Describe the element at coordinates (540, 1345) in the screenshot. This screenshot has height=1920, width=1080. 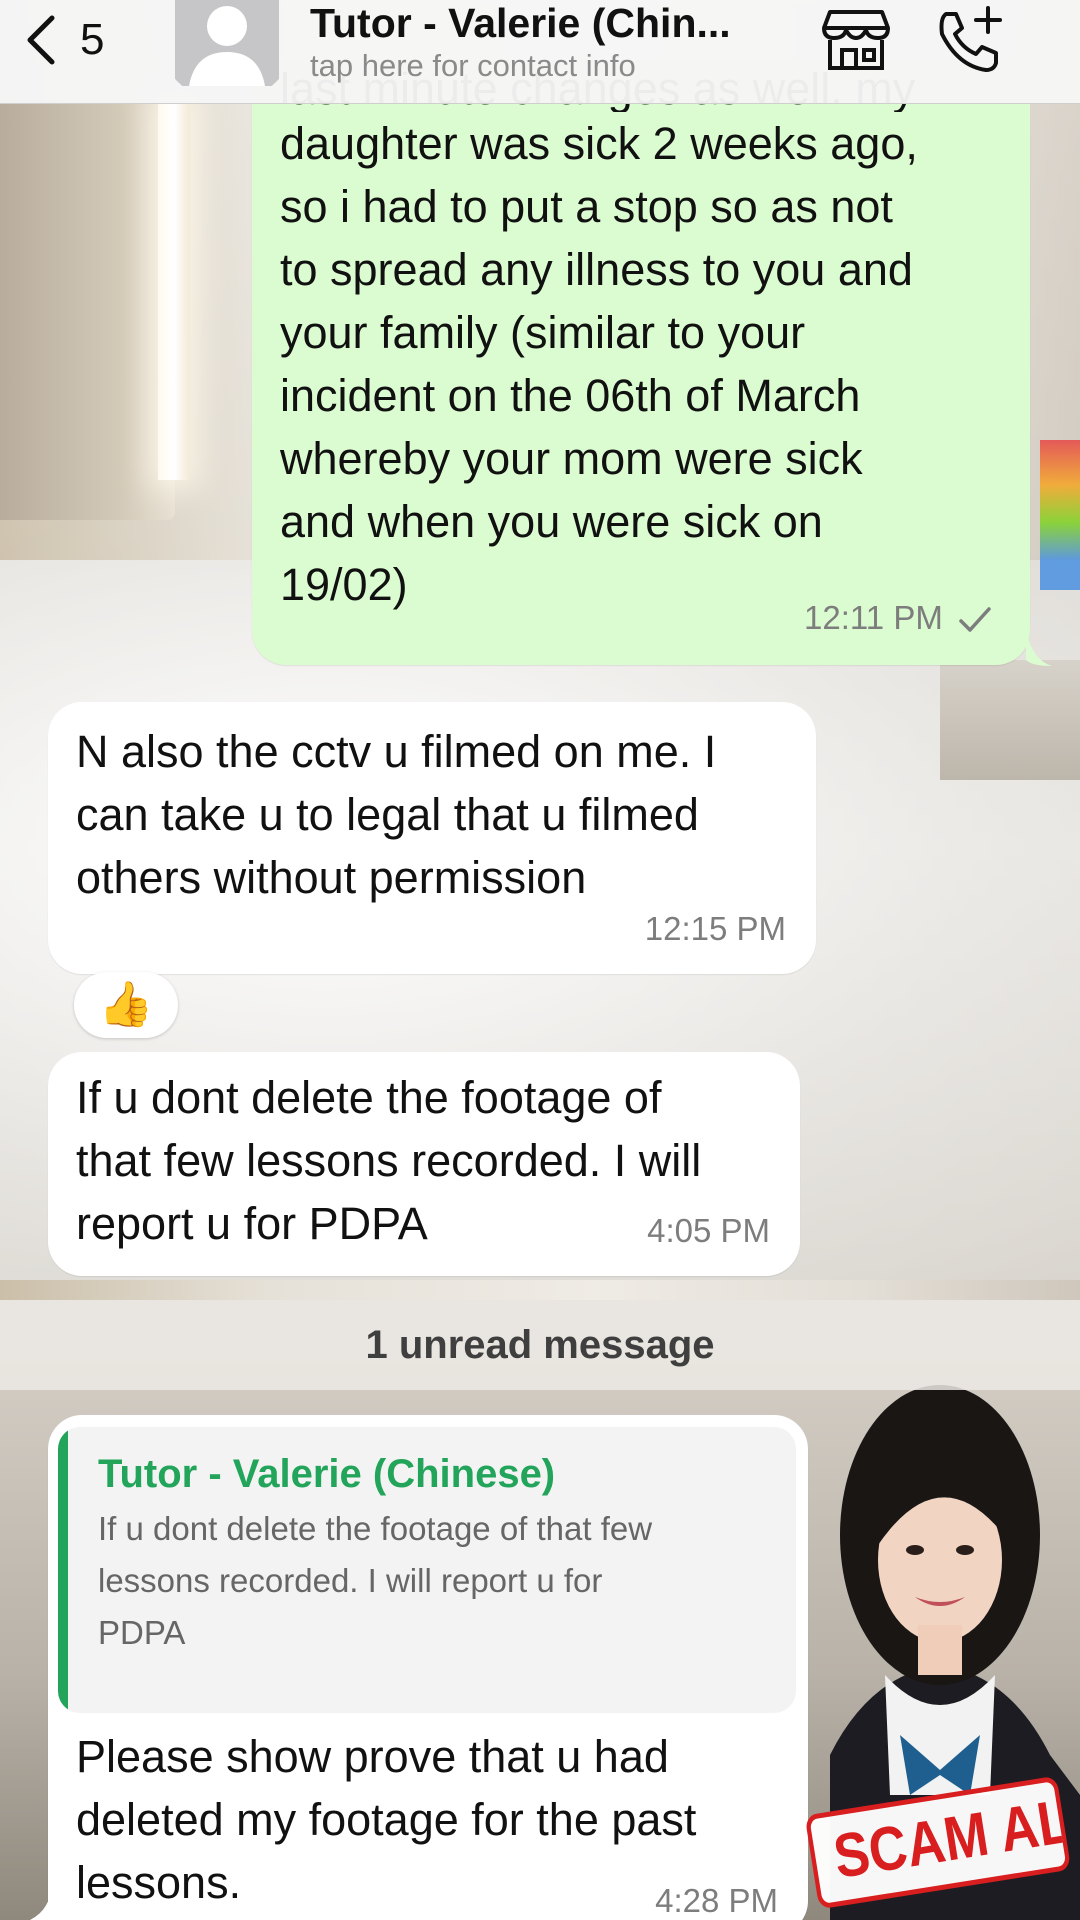
I see `unread-divider: 1 unread message` at that location.